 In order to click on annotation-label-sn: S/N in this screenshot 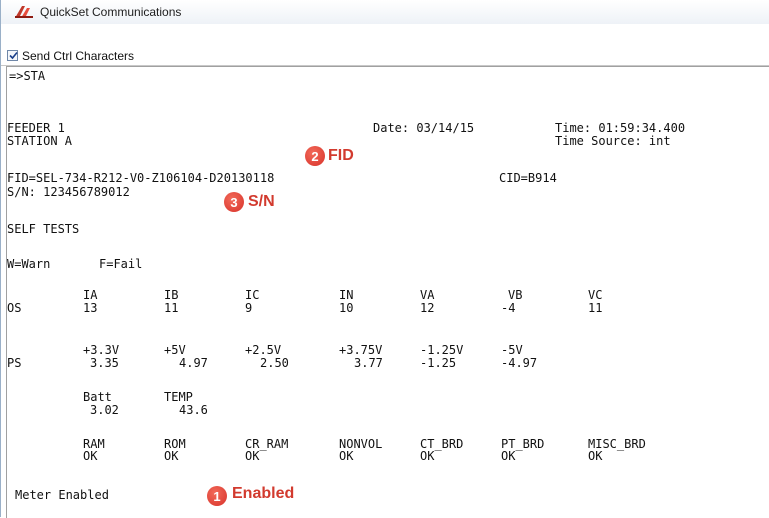, I will do `click(261, 201)`.